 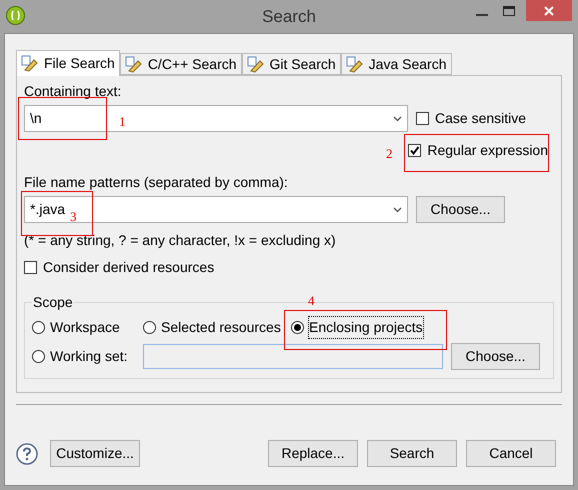 What do you see at coordinates (89, 356) in the screenshot?
I see `radio-label: Working set:` at bounding box center [89, 356].